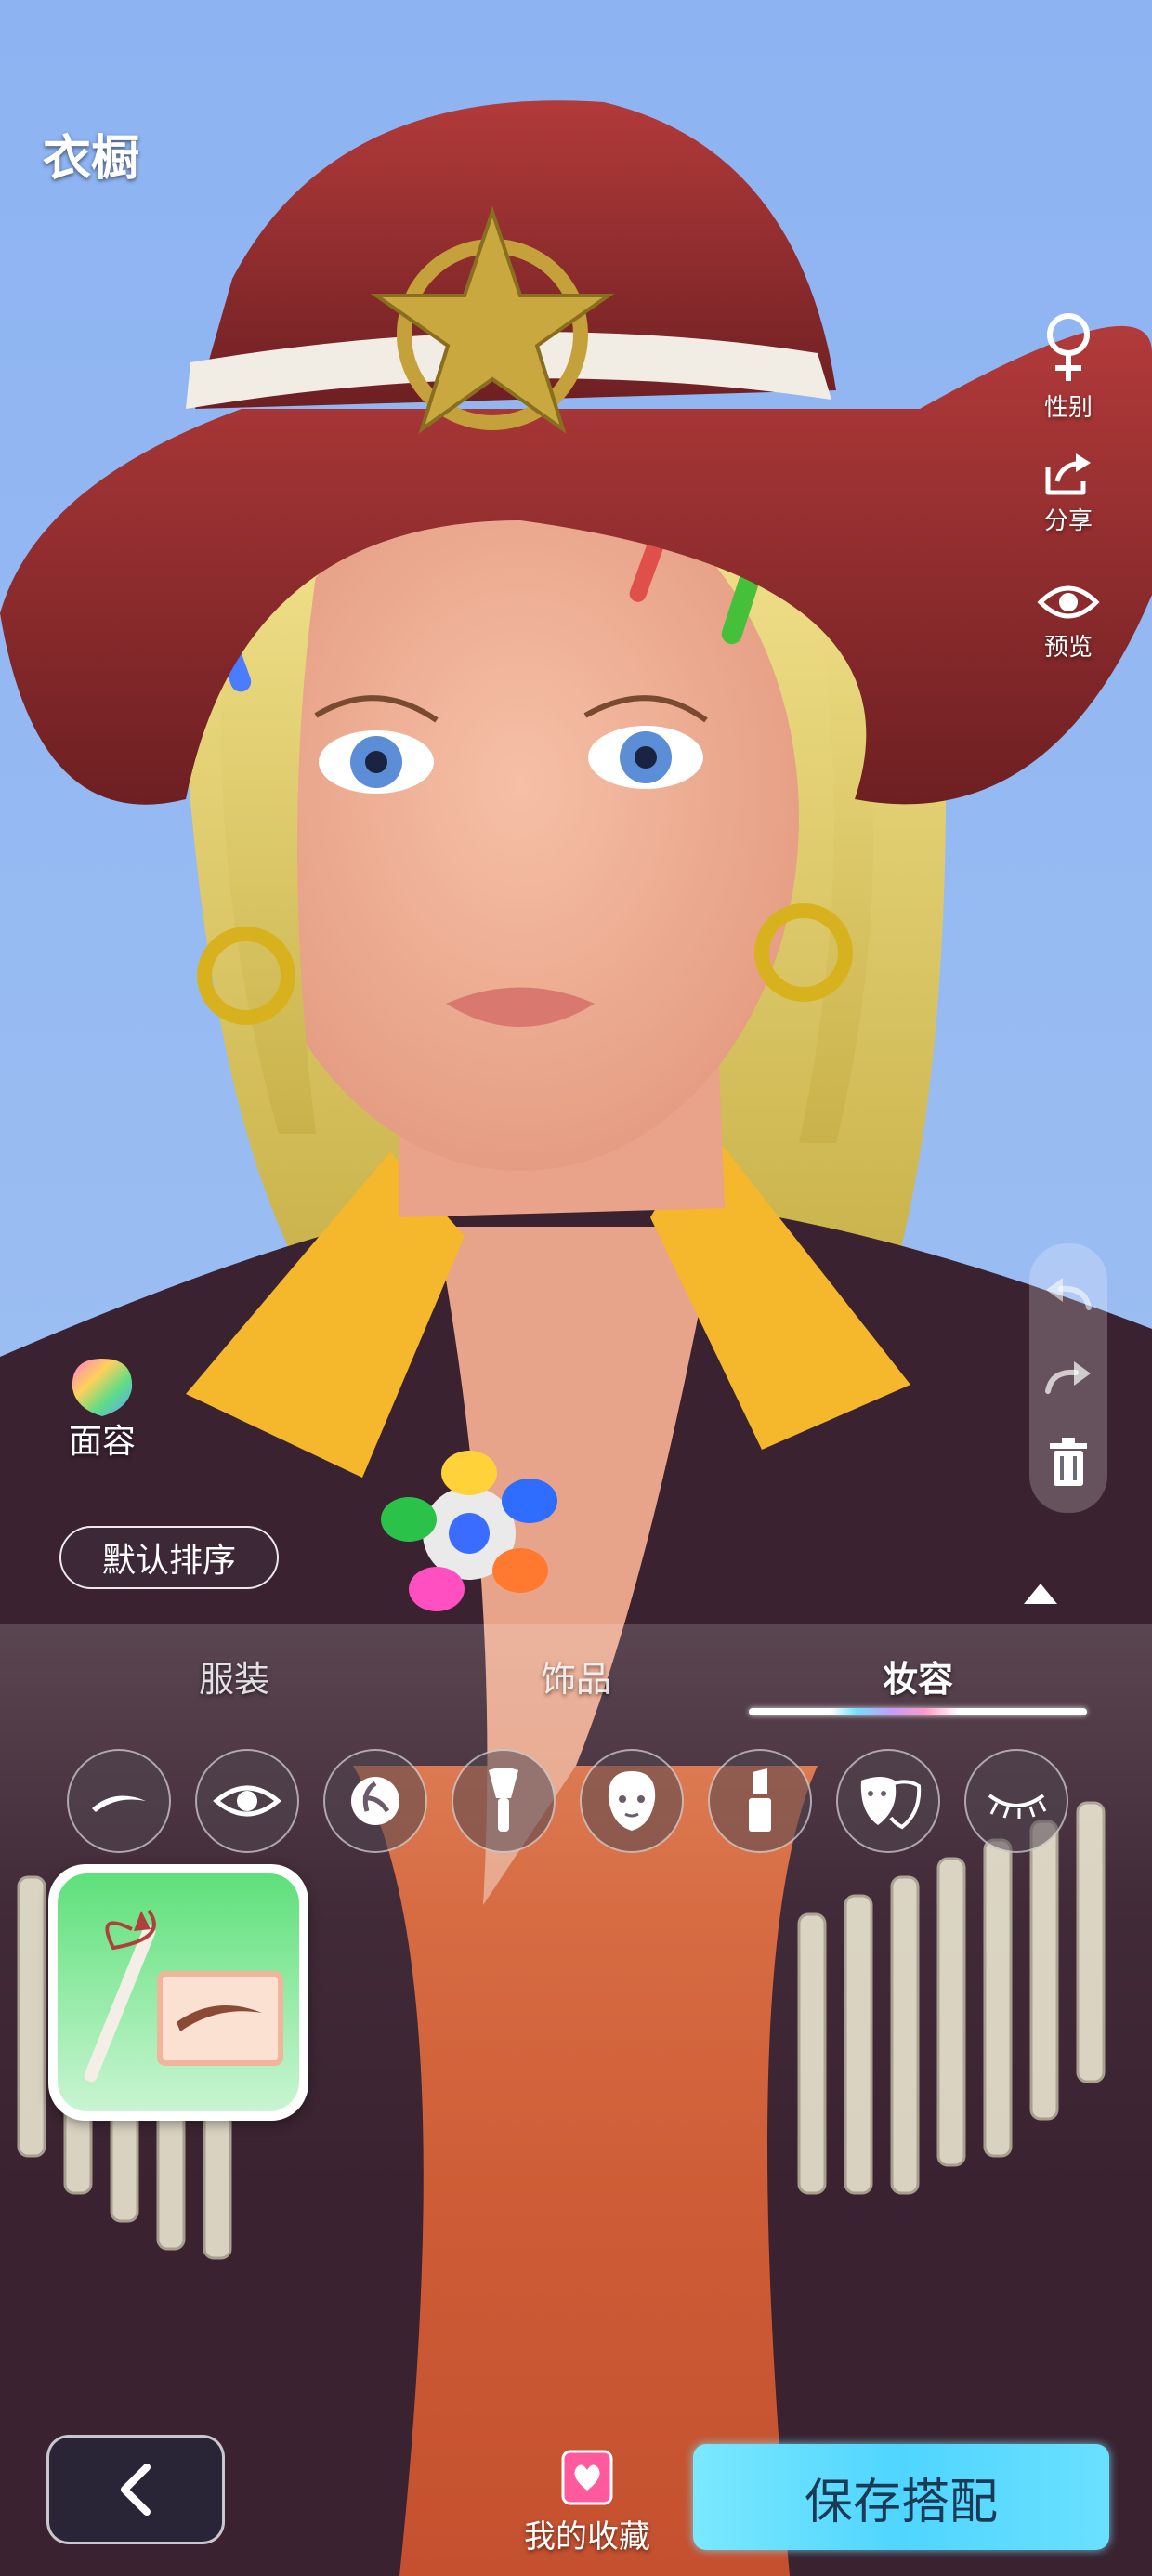 This screenshot has height=2576, width=1152. I want to click on undo-button, so click(1068, 1294).